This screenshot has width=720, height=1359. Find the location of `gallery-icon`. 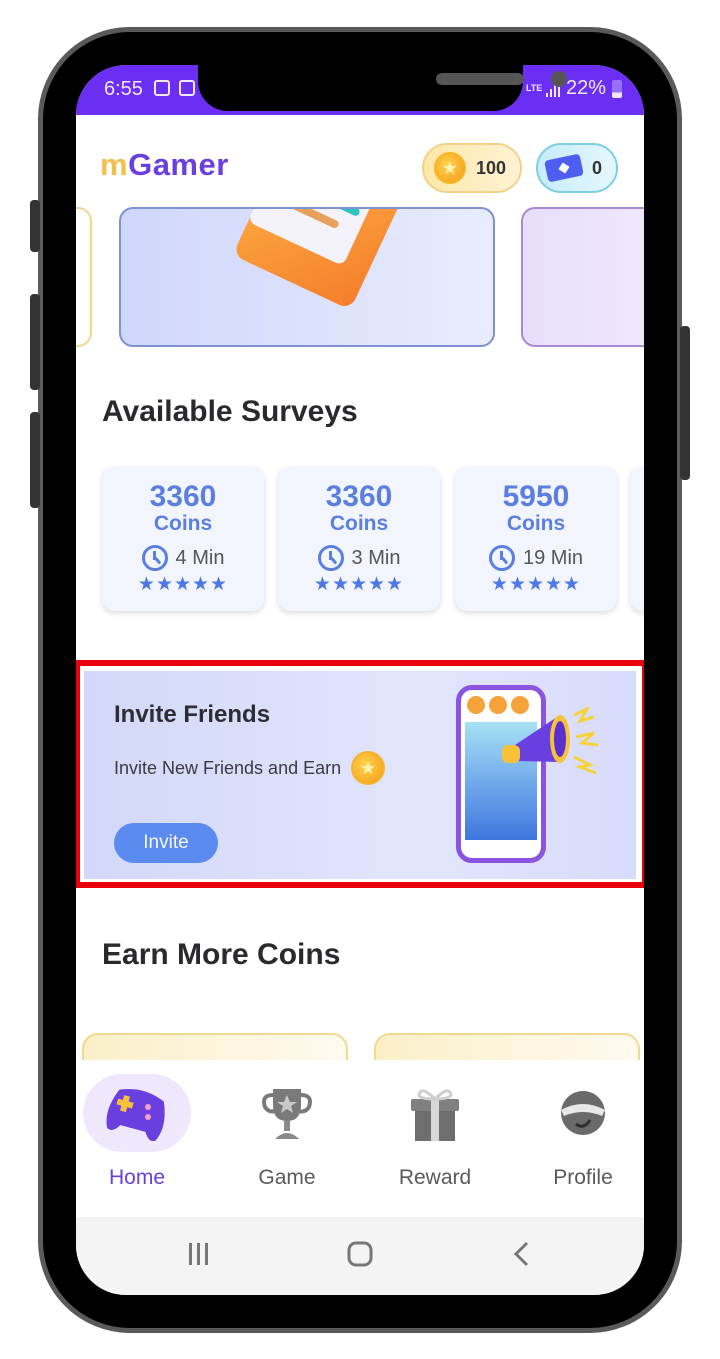

gallery-icon is located at coordinates (162, 88).